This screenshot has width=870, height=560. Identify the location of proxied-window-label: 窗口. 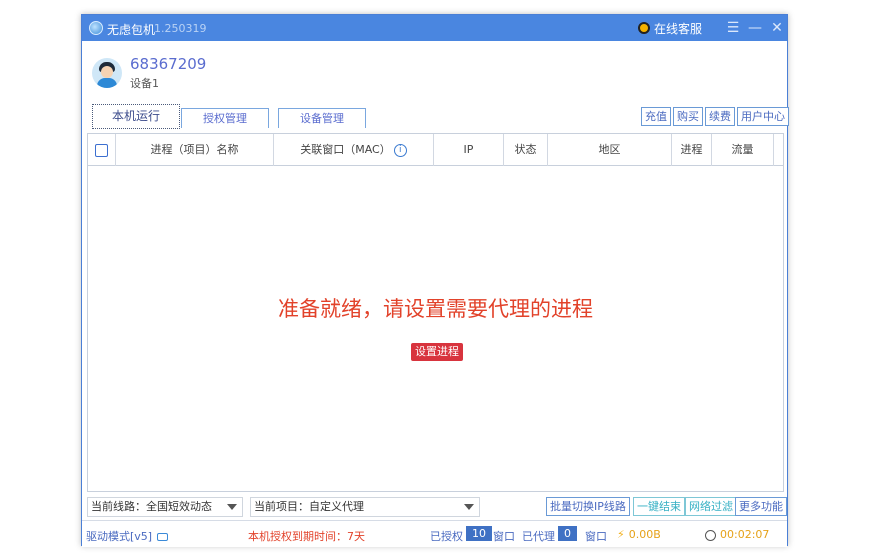
(596, 536).